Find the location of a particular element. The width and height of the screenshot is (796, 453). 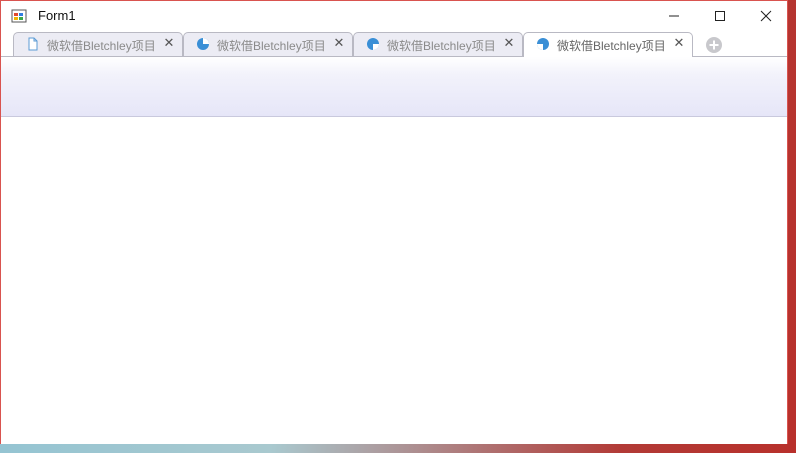

tab-4-active: 微软借Bletchley项目 ✕ is located at coordinates (608, 44).